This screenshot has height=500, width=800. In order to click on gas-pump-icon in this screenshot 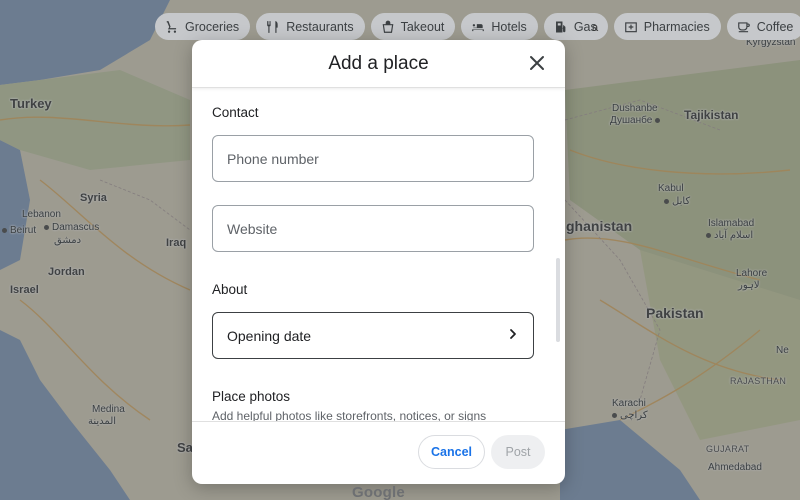, I will do `click(561, 27)`.